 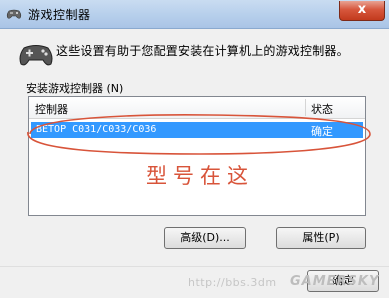 I want to click on controller-status: 确定, so click(x=322, y=131).